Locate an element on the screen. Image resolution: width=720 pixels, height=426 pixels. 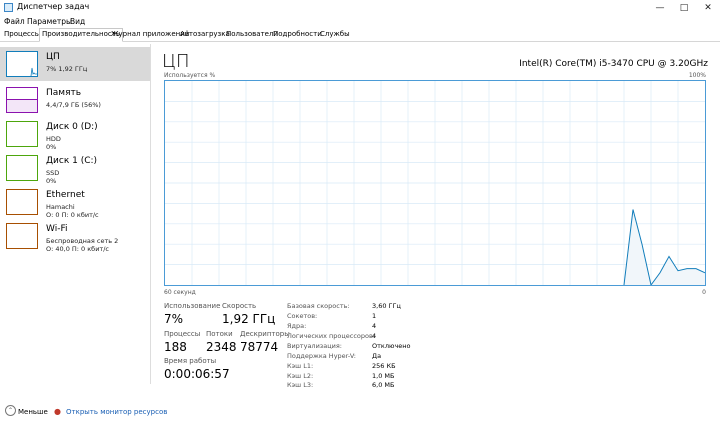
sidebar-item-memory: Память 4,4/7,9 ГБ (56%) is located at coordinates (75, 100).